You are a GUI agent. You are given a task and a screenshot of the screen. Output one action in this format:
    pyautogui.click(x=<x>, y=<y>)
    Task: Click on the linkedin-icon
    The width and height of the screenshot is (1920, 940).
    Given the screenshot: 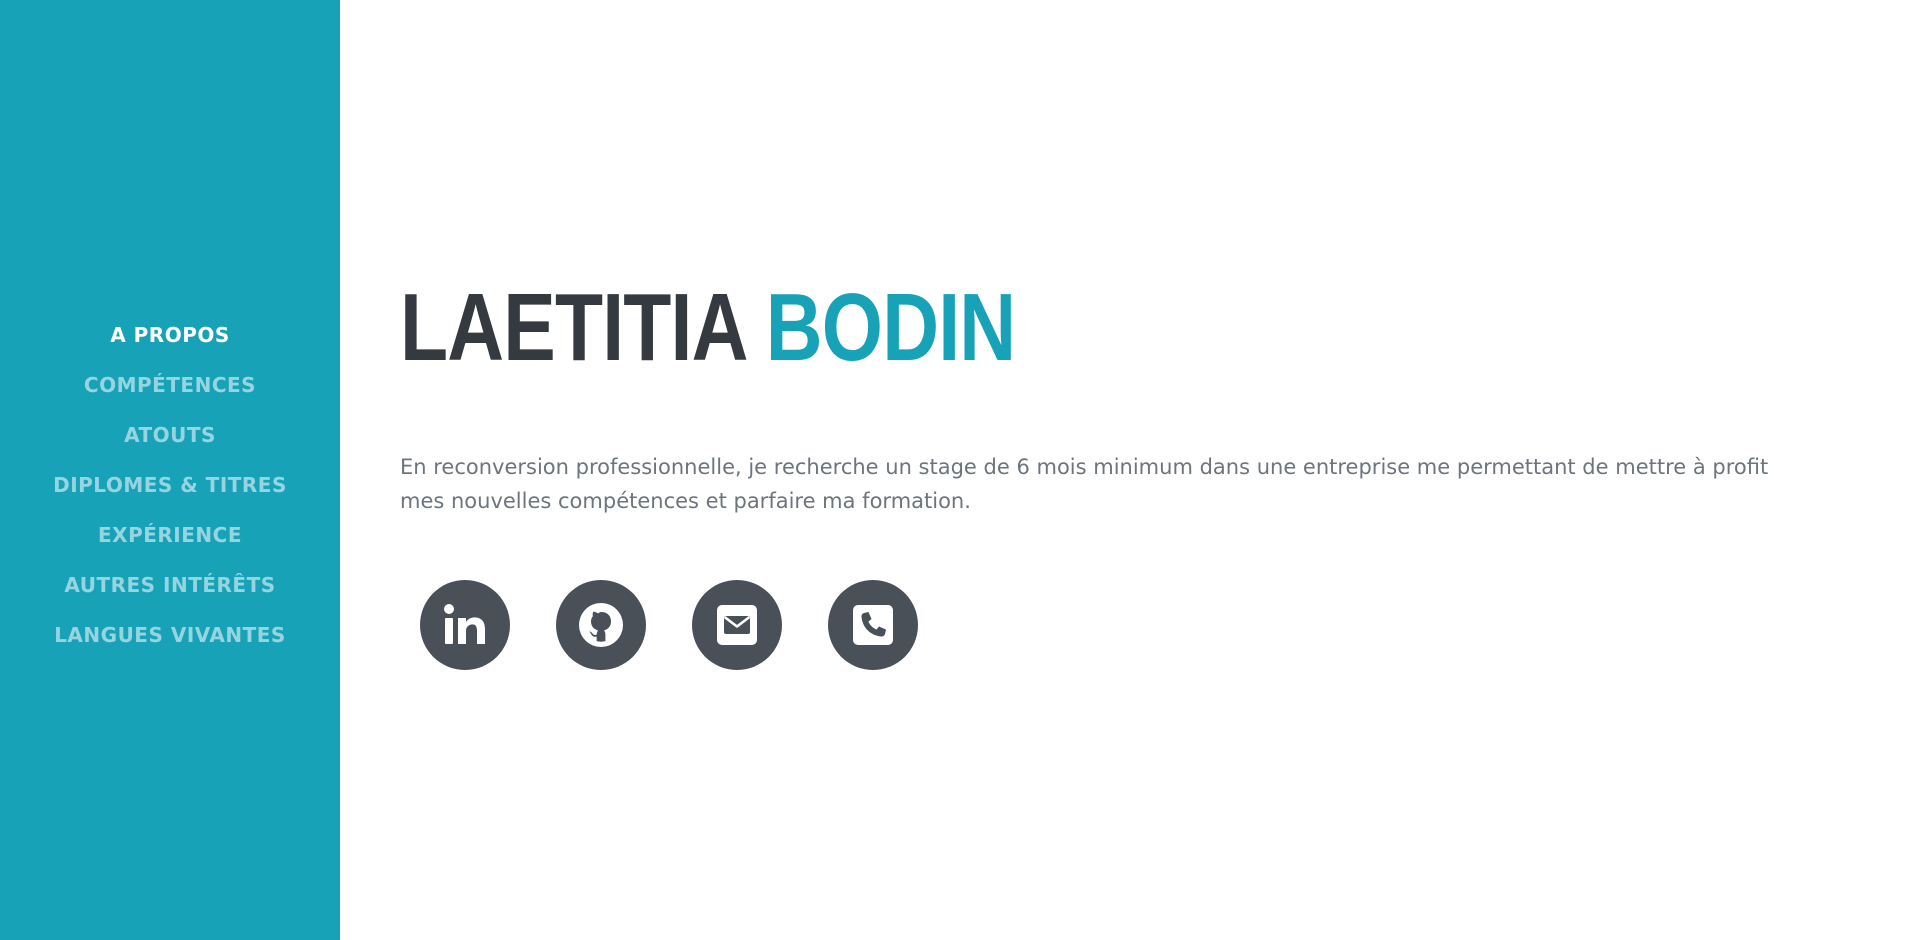 What is the action you would take?
    pyautogui.click(x=464, y=624)
    